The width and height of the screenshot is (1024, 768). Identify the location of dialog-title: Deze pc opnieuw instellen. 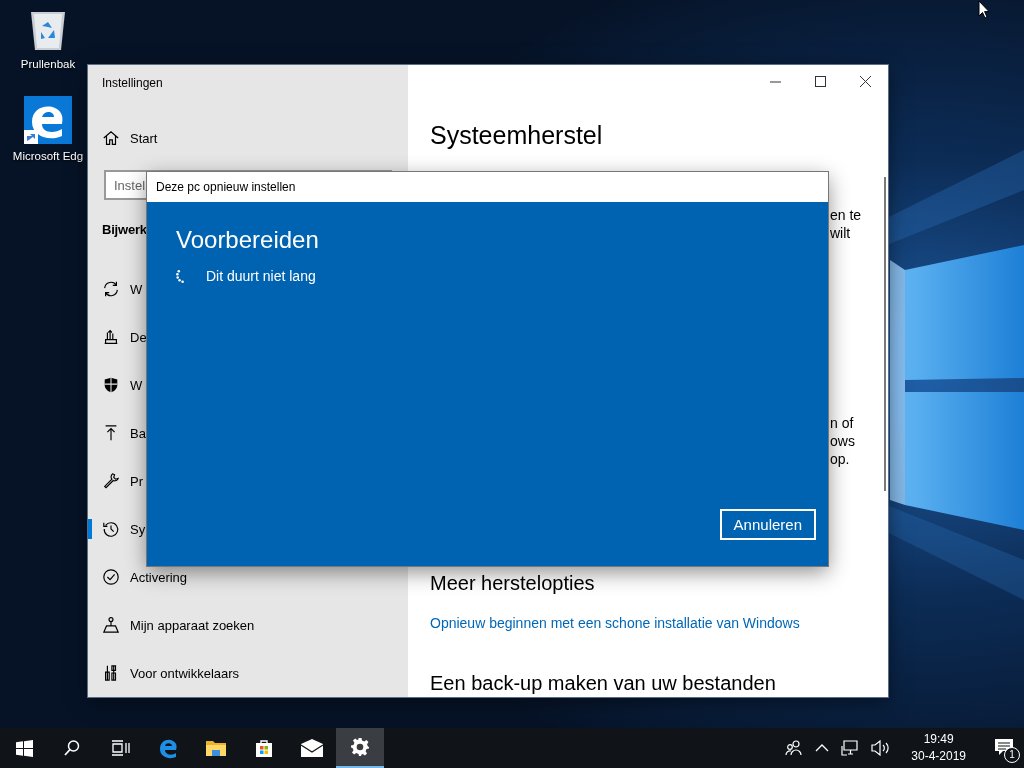
(226, 187).